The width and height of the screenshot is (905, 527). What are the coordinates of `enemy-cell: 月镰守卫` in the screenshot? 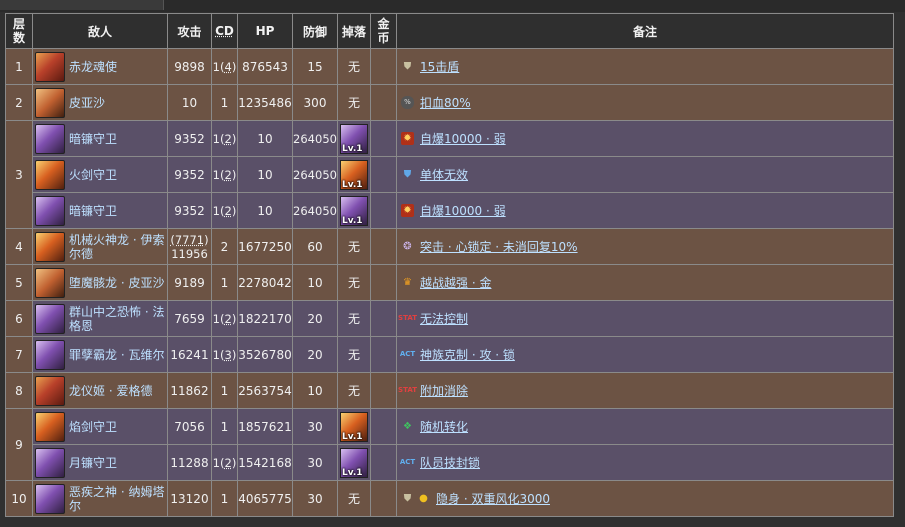 It's located at (100, 462).